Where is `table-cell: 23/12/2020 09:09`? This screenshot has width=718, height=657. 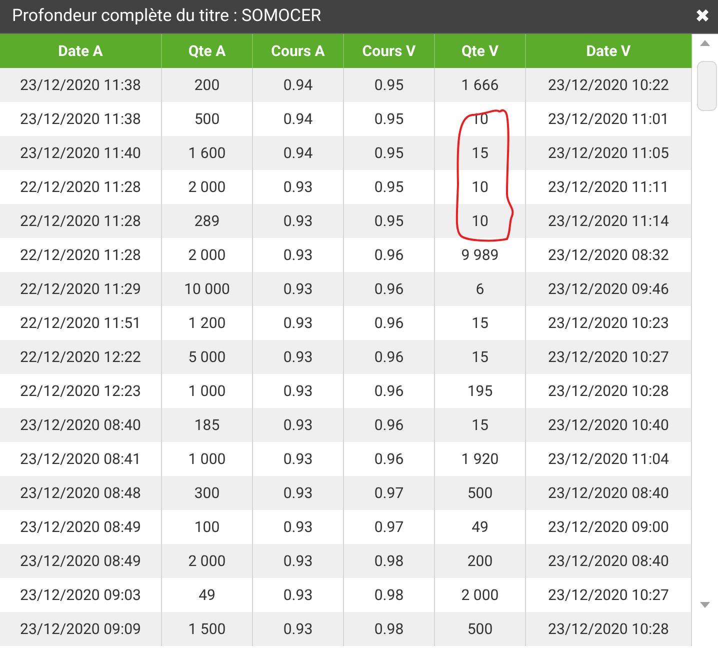 table-cell: 23/12/2020 09:09 is located at coordinates (81, 629).